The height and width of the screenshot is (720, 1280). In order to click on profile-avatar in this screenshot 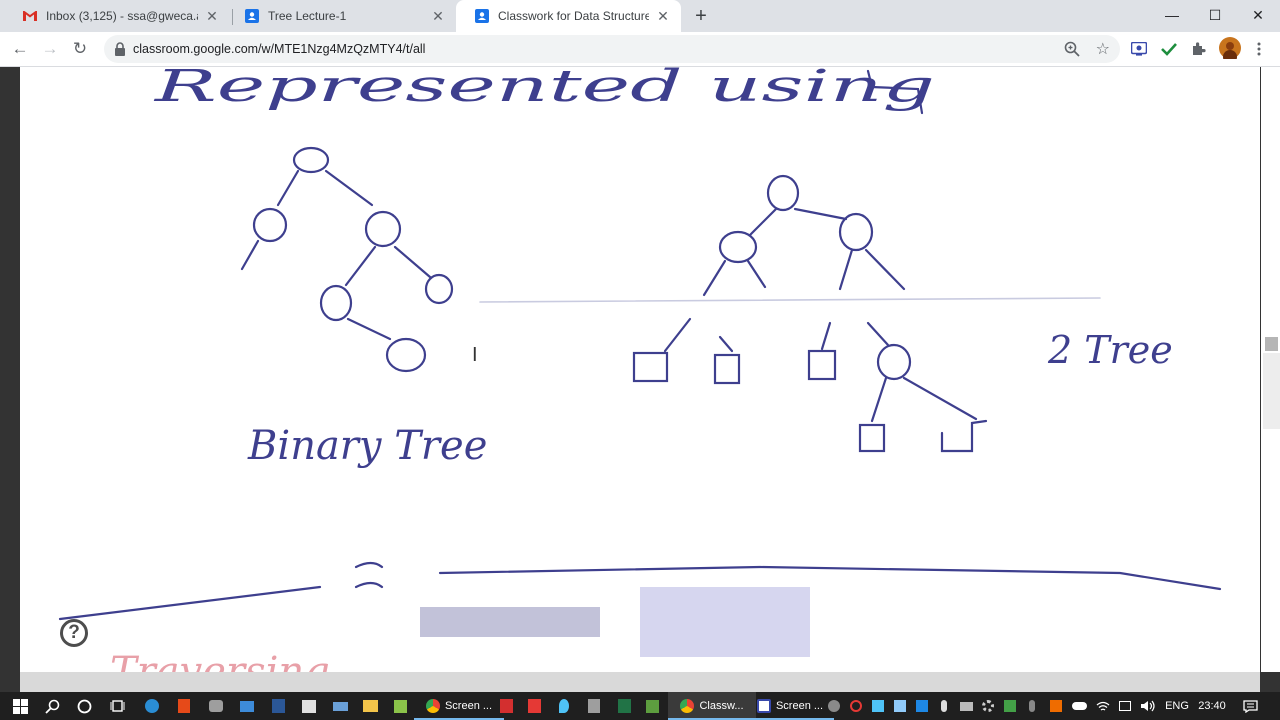, I will do `click(1230, 48)`.